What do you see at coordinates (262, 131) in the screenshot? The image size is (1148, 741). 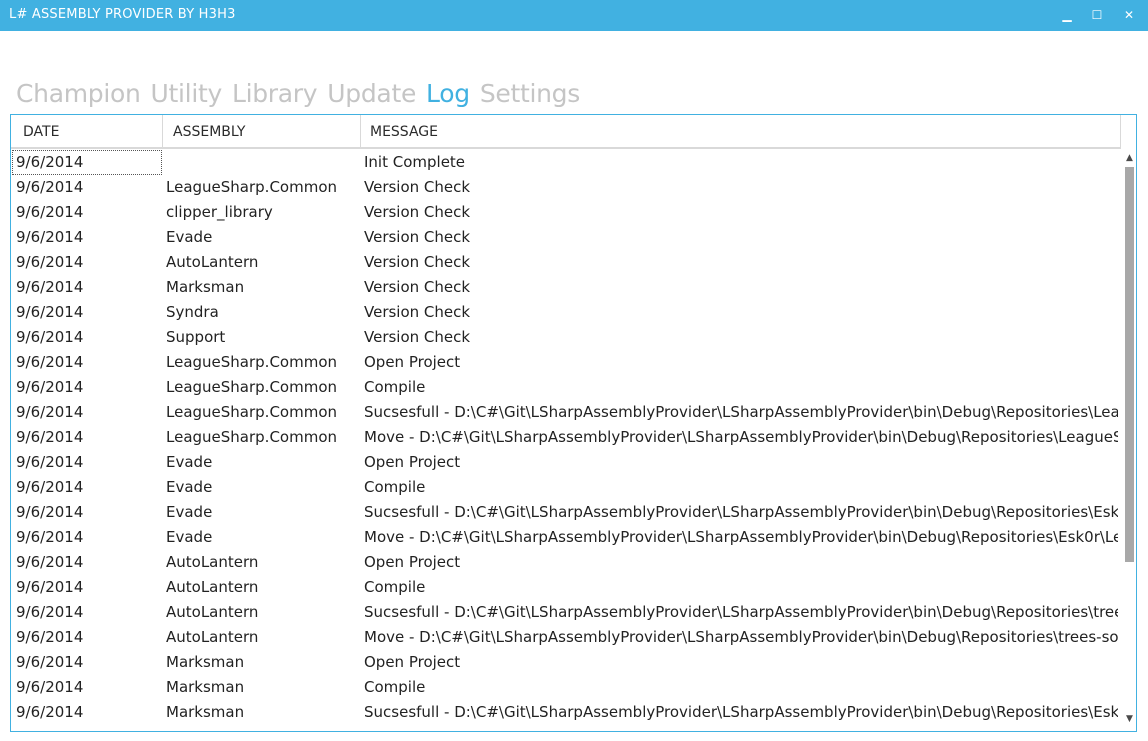 I see `column-header-assembly: ASSEMBLY` at bounding box center [262, 131].